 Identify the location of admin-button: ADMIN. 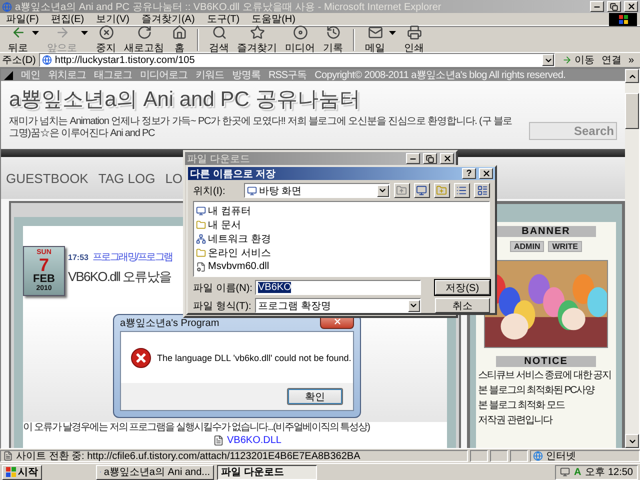
(527, 246).